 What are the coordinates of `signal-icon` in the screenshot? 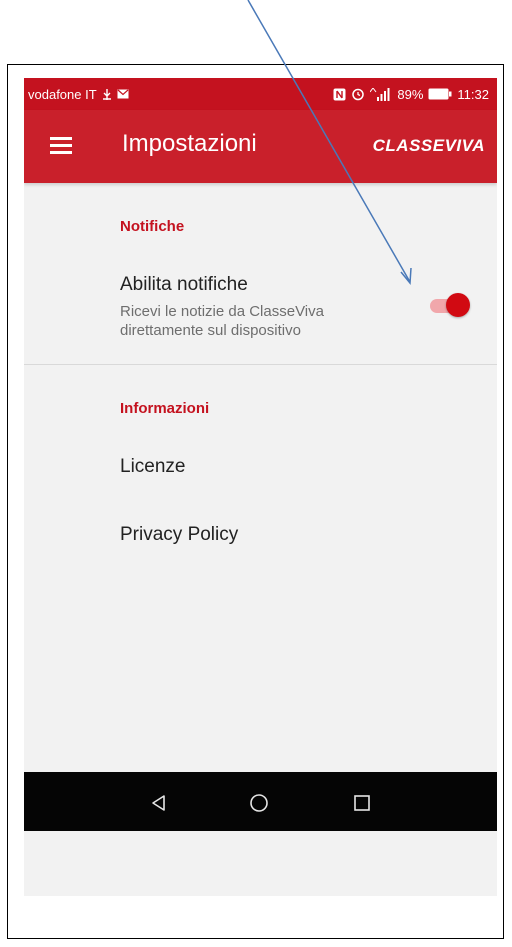 It's located at (380, 94).